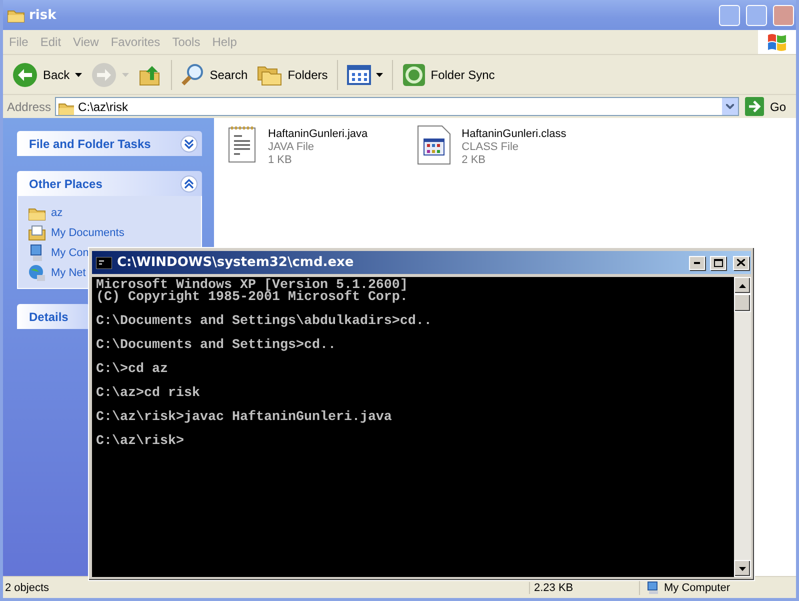 This screenshot has width=799, height=601. I want to click on window-title: risk, so click(43, 15).